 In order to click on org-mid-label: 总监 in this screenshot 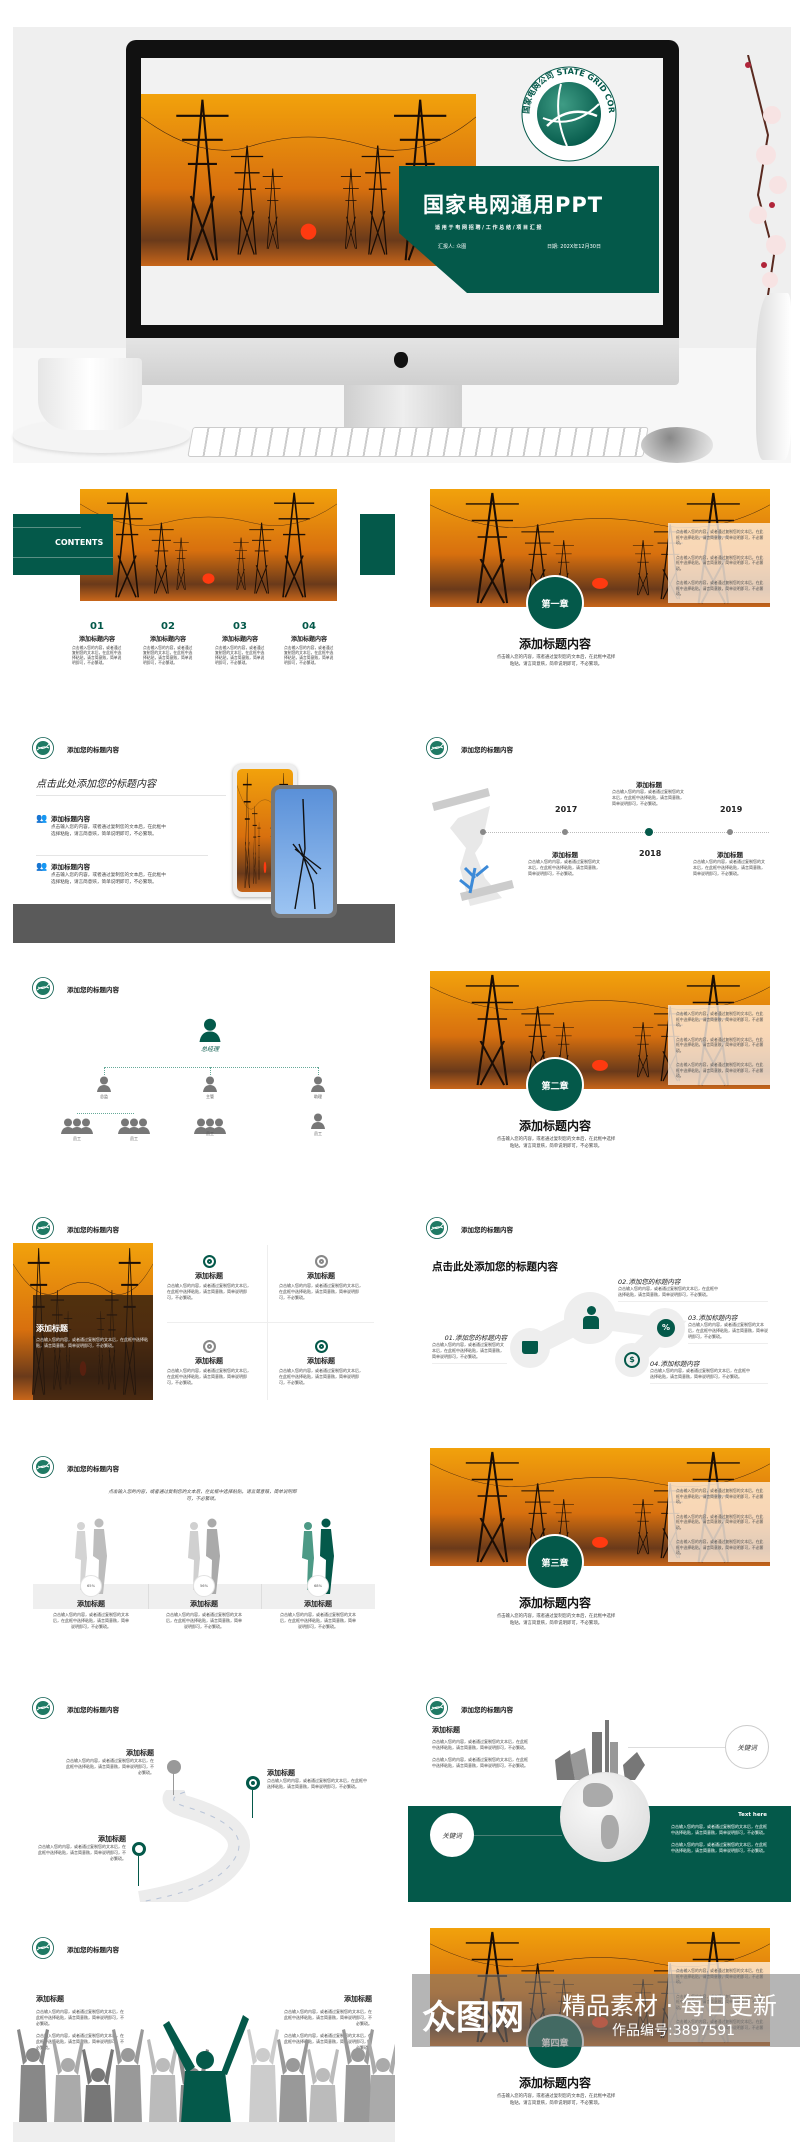, I will do `click(104, 1096)`.